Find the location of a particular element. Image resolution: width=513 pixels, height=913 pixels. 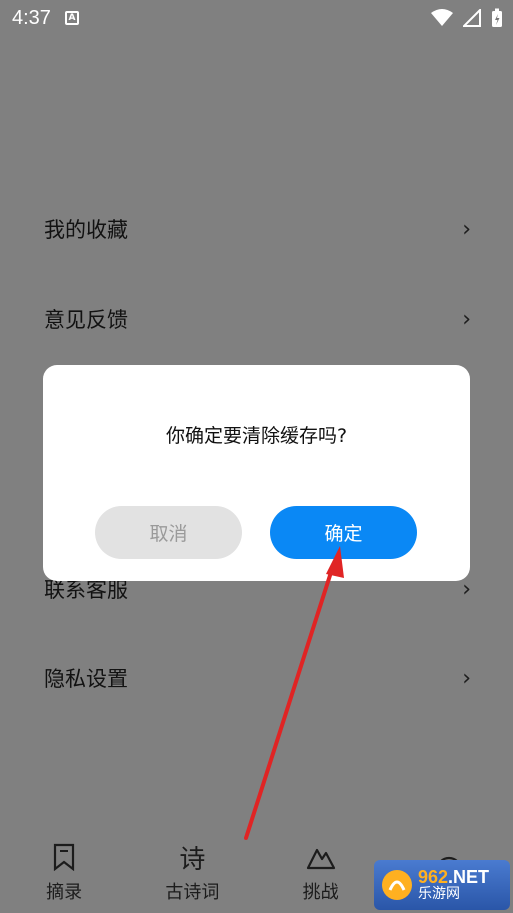

wifi-icon is located at coordinates (442, 17).